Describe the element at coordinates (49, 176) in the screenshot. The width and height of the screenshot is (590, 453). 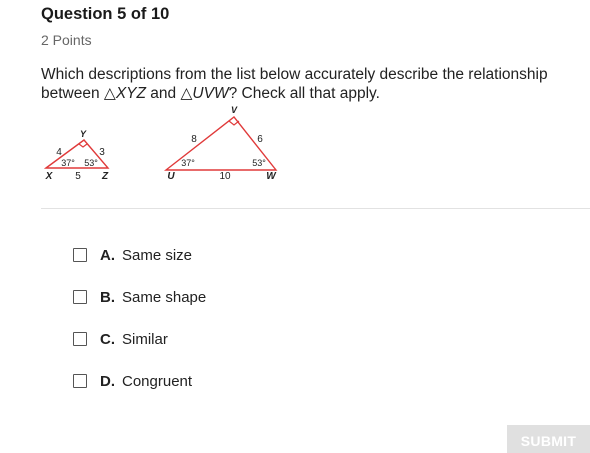
I see `vertex-x-label: X` at that location.